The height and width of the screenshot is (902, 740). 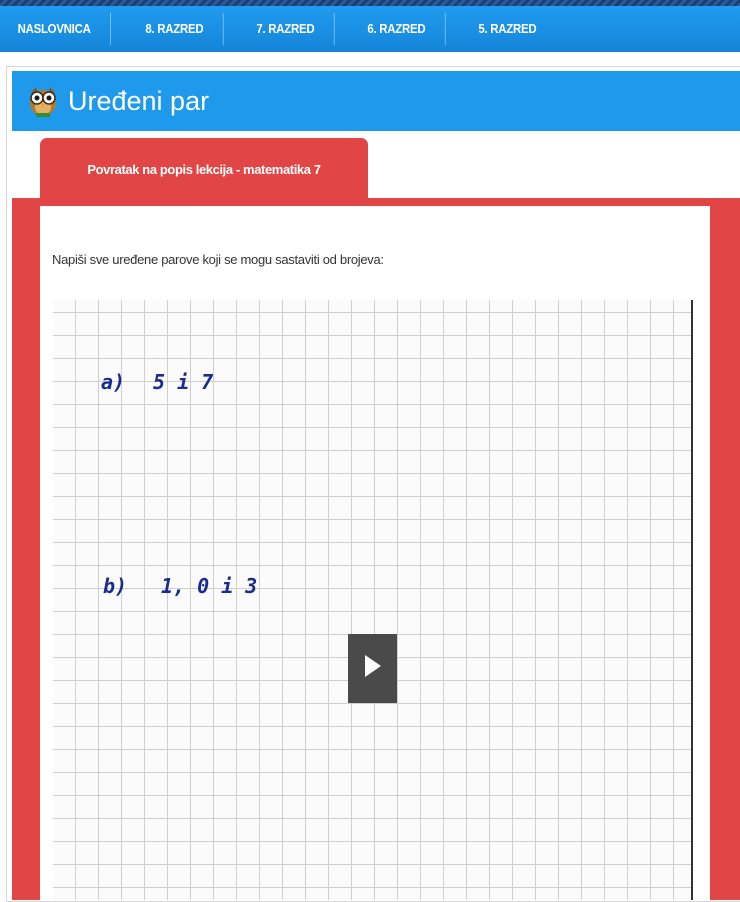 I want to click on nav-item-7-razred: 7. RAZRED, so click(x=286, y=29).